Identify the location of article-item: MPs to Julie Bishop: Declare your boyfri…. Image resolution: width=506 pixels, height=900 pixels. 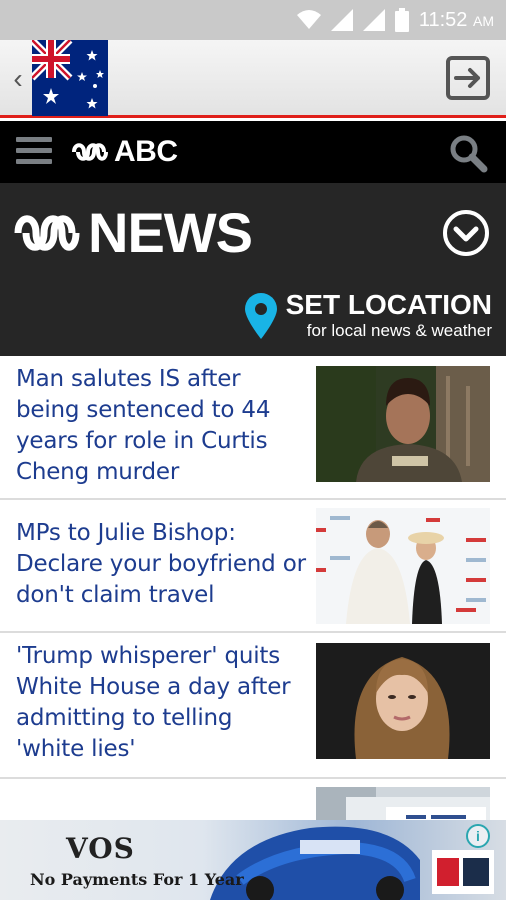
(253, 566).